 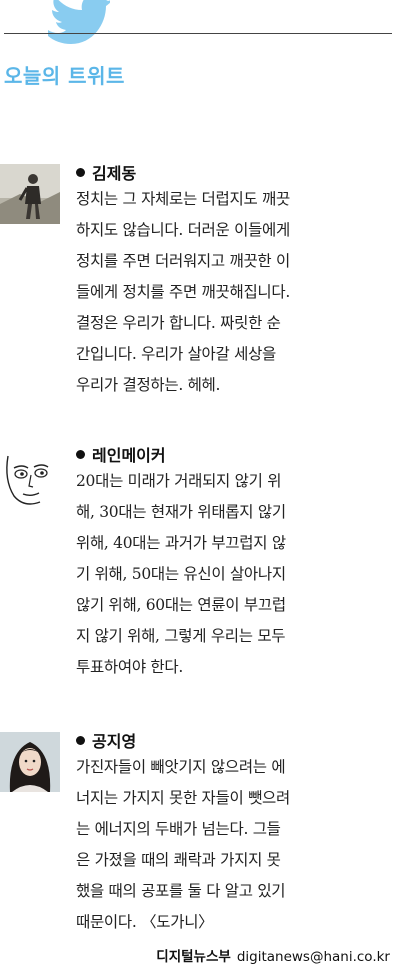 What do you see at coordinates (181, 891) in the screenshot?
I see `text-line: 했을 때의 공포를 둘 다 알고 있기` at bounding box center [181, 891].